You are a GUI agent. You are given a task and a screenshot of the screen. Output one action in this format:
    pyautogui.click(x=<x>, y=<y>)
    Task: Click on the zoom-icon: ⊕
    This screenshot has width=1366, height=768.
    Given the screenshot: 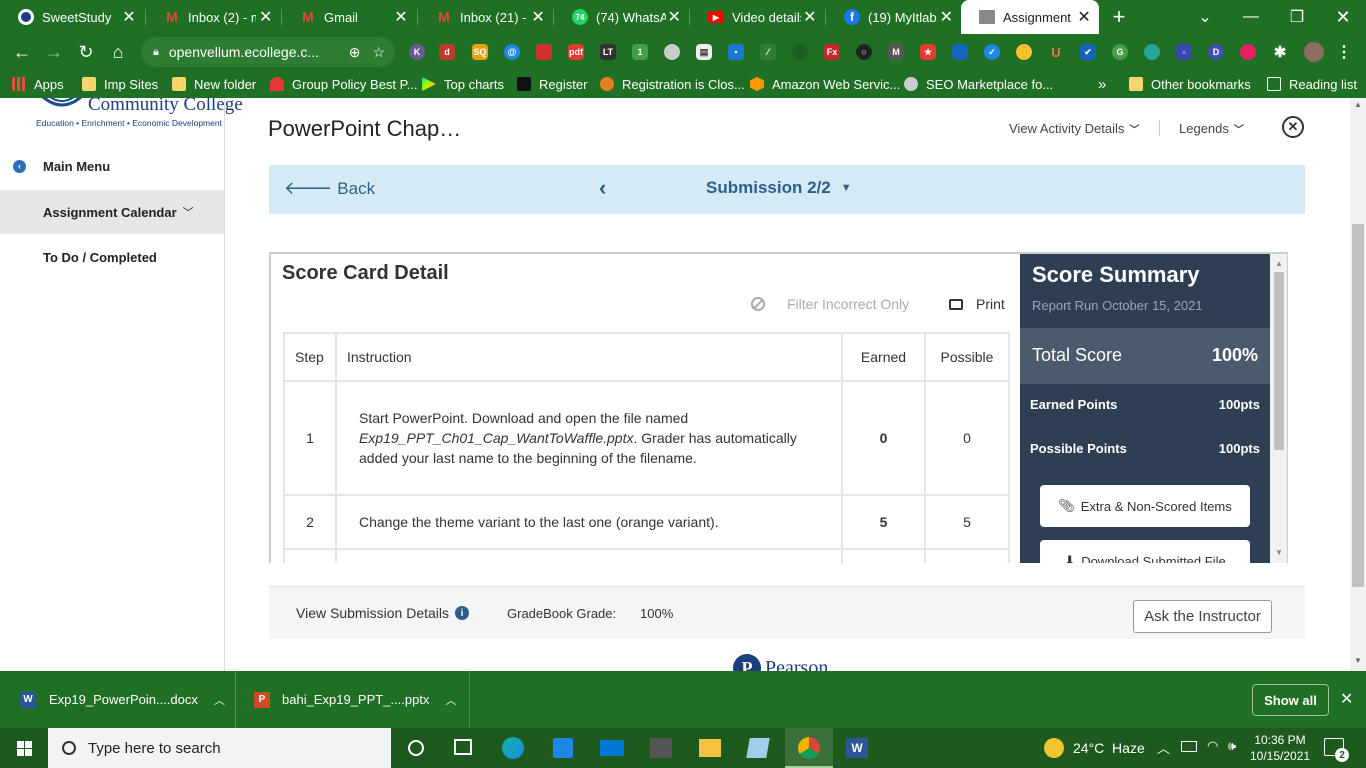 What is the action you would take?
    pyautogui.click(x=355, y=52)
    